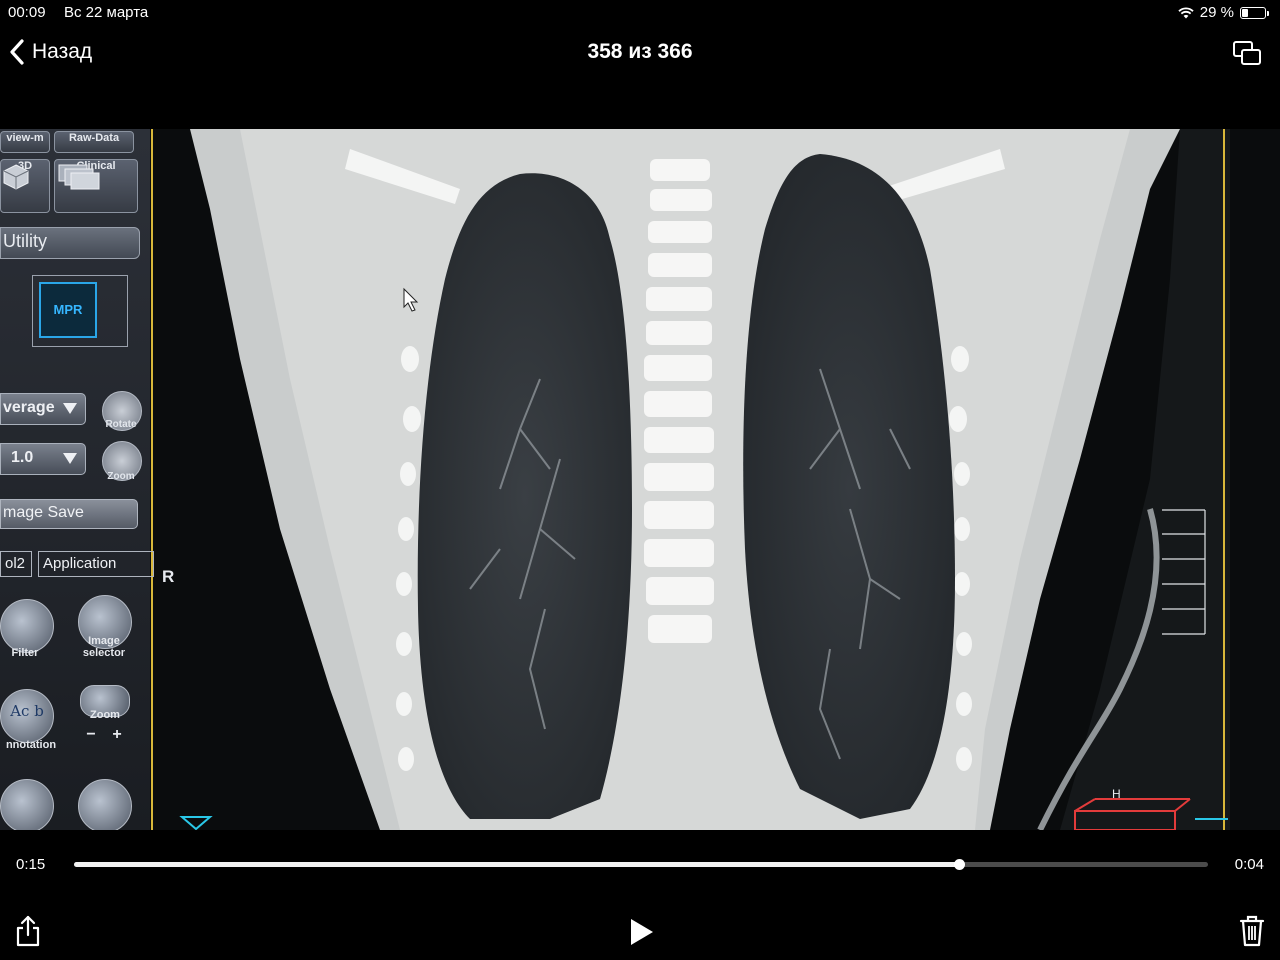 The image size is (1280, 960). What do you see at coordinates (94, 138) in the screenshot?
I see `raw-data-tab-label: Raw-Data` at bounding box center [94, 138].